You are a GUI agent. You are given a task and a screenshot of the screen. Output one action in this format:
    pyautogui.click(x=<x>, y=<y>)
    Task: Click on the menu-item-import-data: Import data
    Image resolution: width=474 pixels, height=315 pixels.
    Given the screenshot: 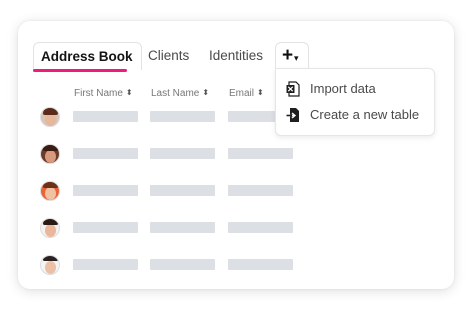 What is the action you would take?
    pyautogui.click(x=355, y=89)
    